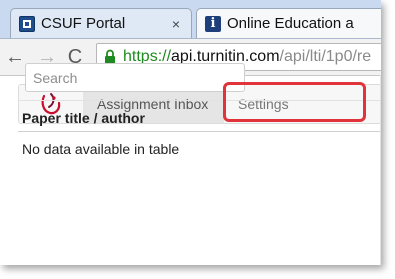 The height and width of the screenshot is (279, 395). What do you see at coordinates (83, 23) in the screenshot?
I see `tab-title: CSUF Portal` at bounding box center [83, 23].